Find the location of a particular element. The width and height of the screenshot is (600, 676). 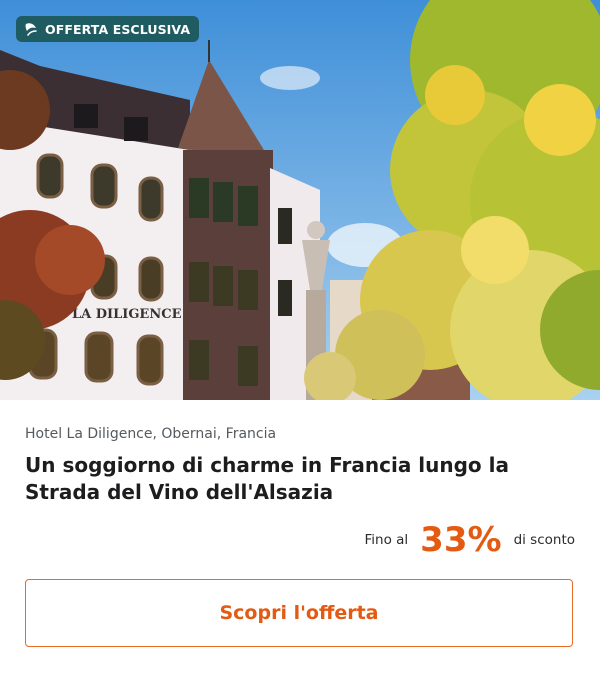

discount-suffix: di sconto is located at coordinates (544, 540).